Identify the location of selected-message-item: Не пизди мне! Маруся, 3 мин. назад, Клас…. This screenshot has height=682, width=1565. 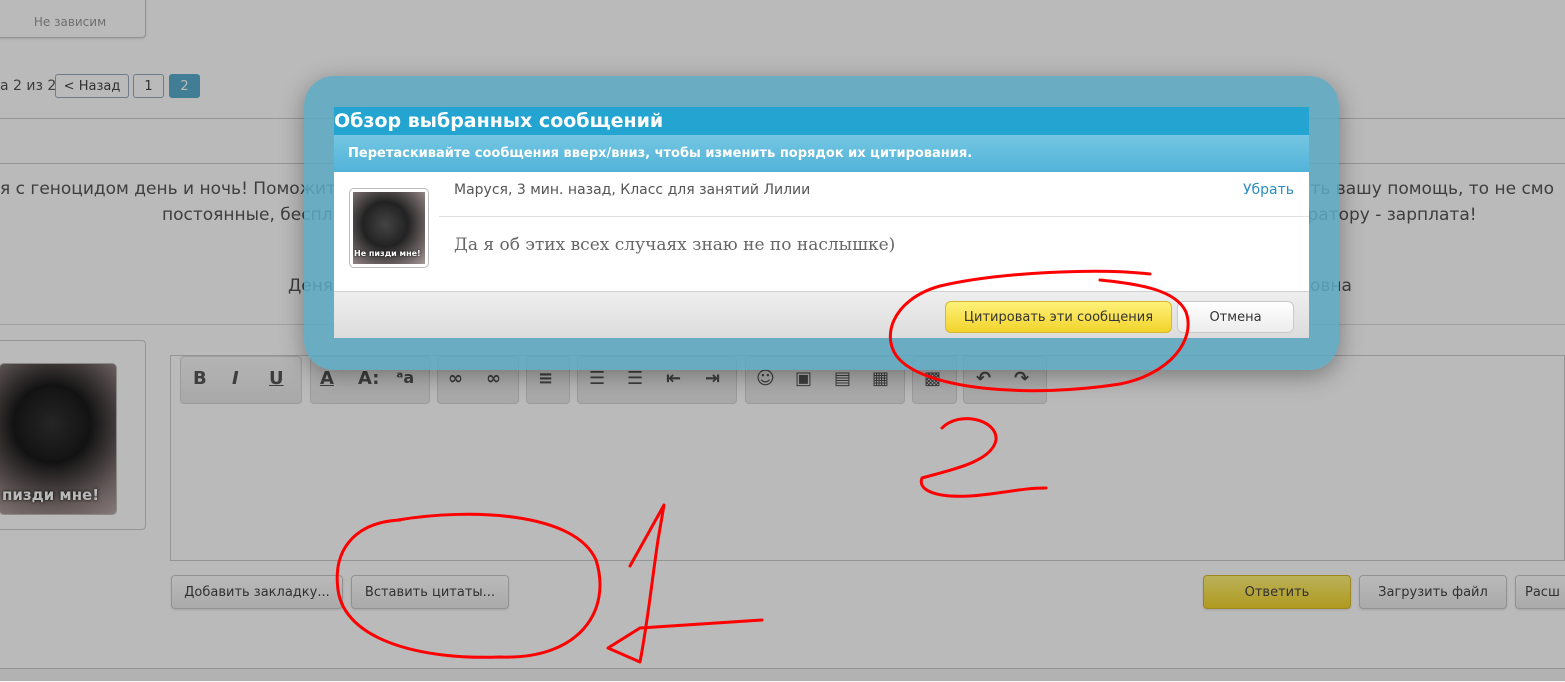
(821, 231).